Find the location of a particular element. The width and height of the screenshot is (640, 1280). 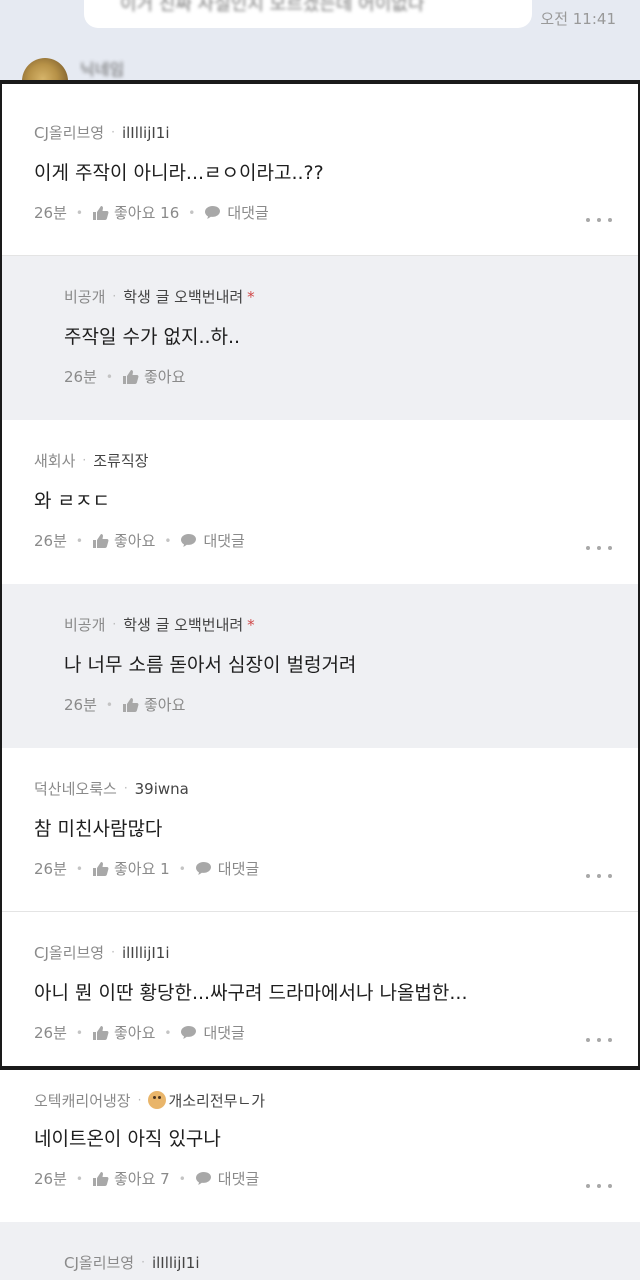

like-count: 16 is located at coordinates (170, 212).